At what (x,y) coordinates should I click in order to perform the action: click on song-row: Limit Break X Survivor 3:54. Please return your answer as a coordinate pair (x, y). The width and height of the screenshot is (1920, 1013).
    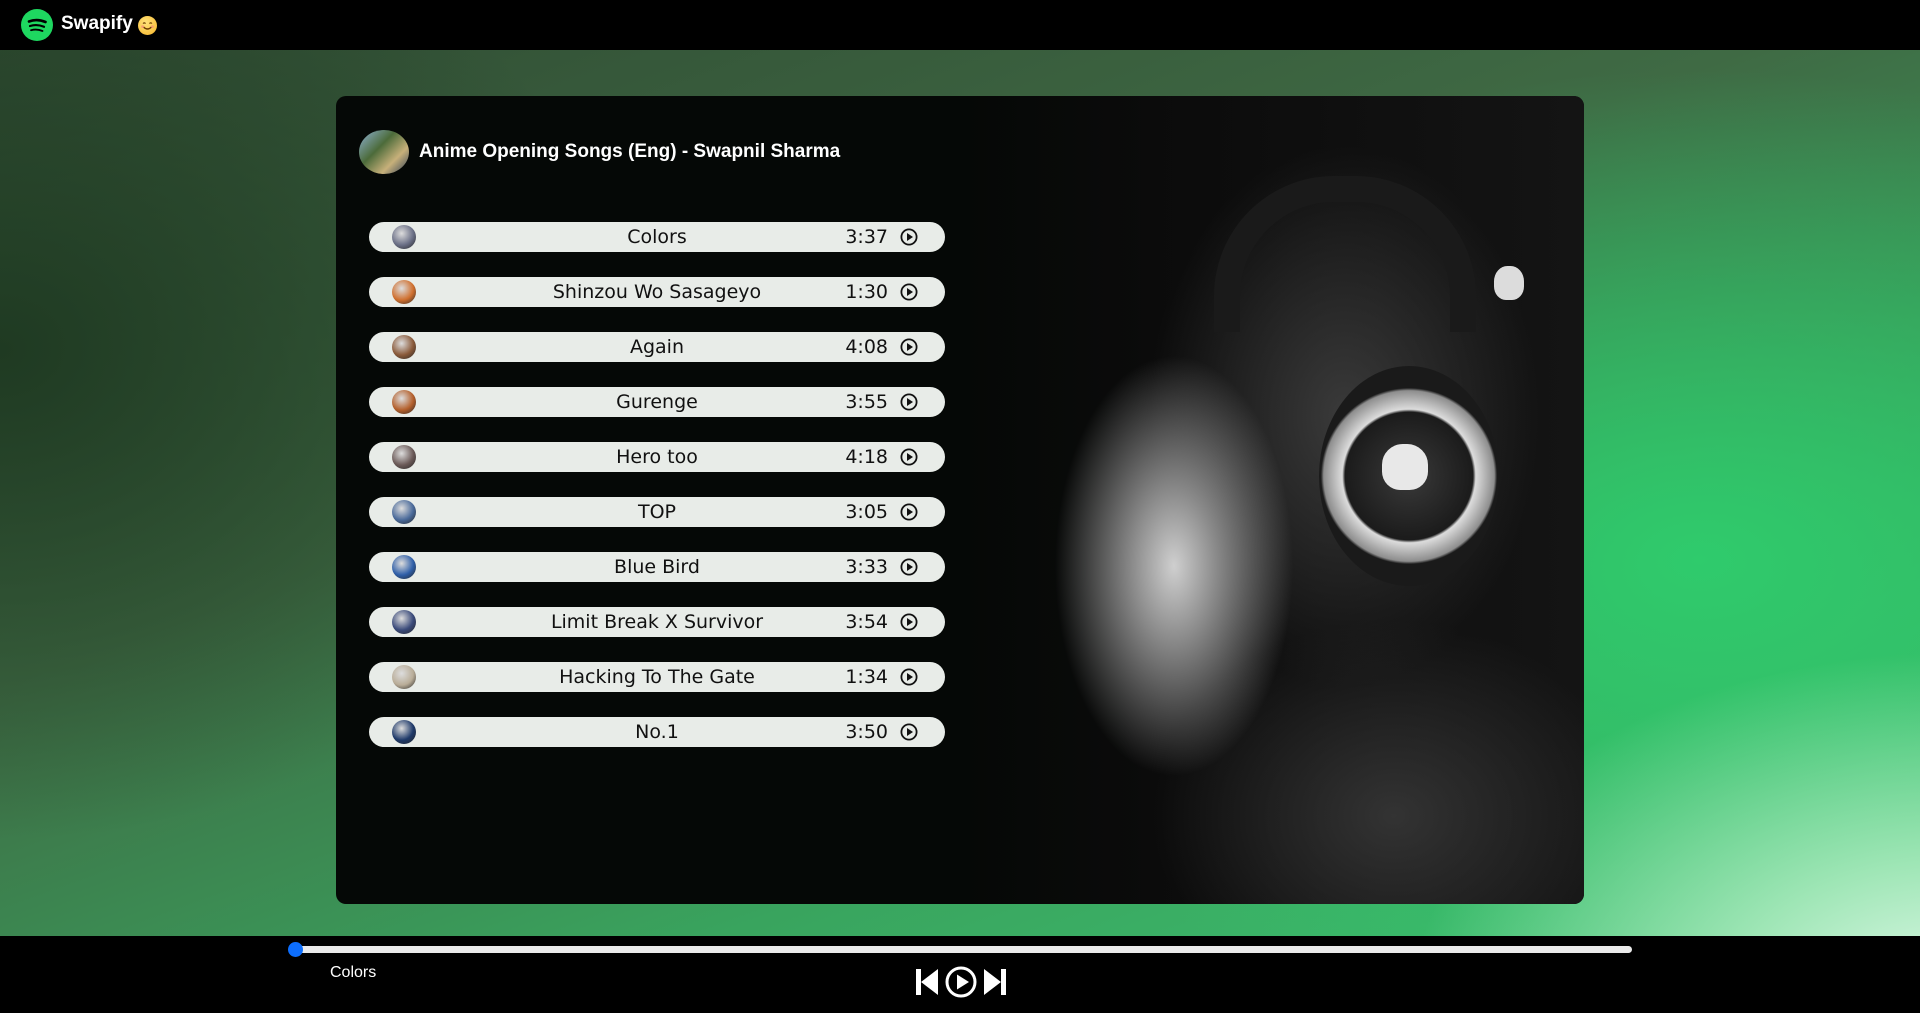
    Looking at the image, I should click on (657, 622).